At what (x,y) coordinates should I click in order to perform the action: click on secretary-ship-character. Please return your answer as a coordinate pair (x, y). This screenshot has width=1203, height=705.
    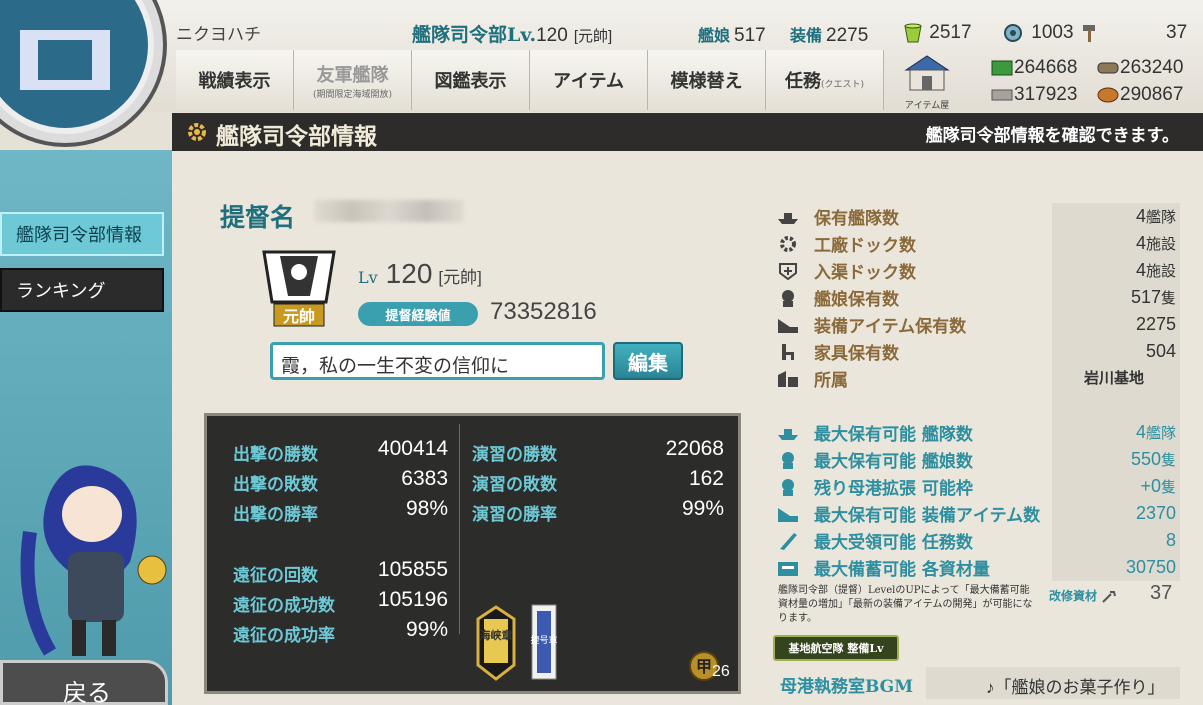
    Looking at the image, I should click on (95, 557).